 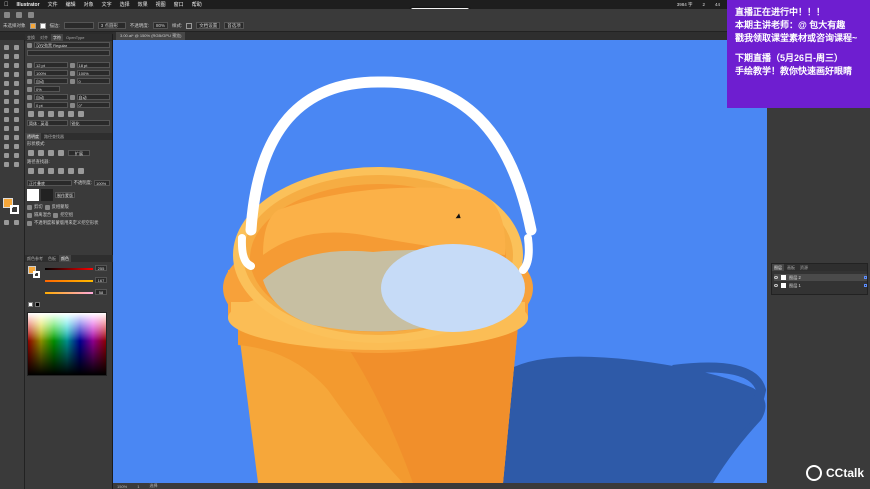 I want to click on r-field: 255, so click(x=101, y=268).